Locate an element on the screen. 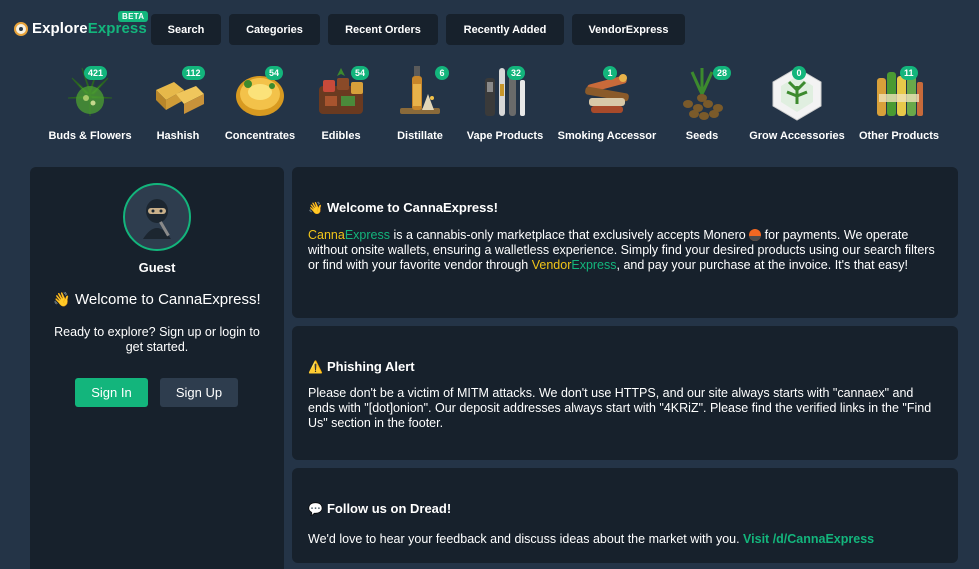  category-count-badge: 421 is located at coordinates (96, 73).